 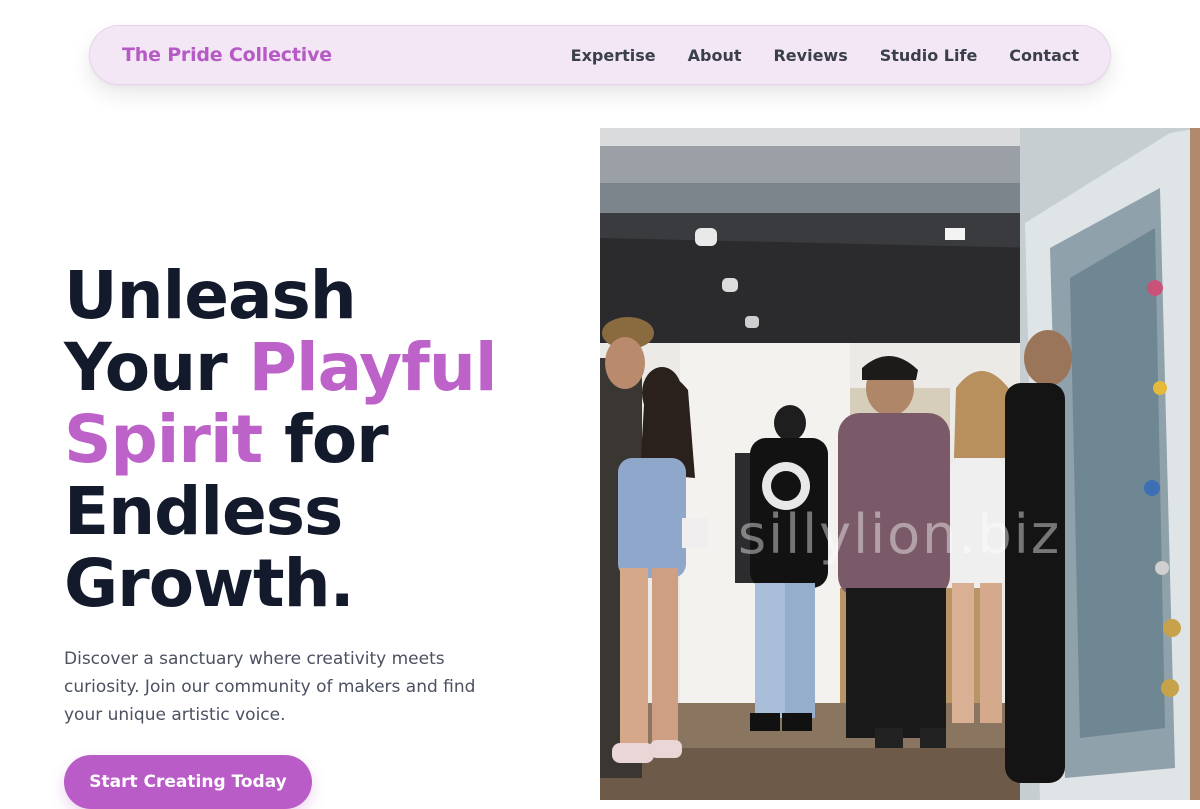 What do you see at coordinates (900, 534) in the screenshot?
I see `image-watermark: sillylion.biz` at bounding box center [900, 534].